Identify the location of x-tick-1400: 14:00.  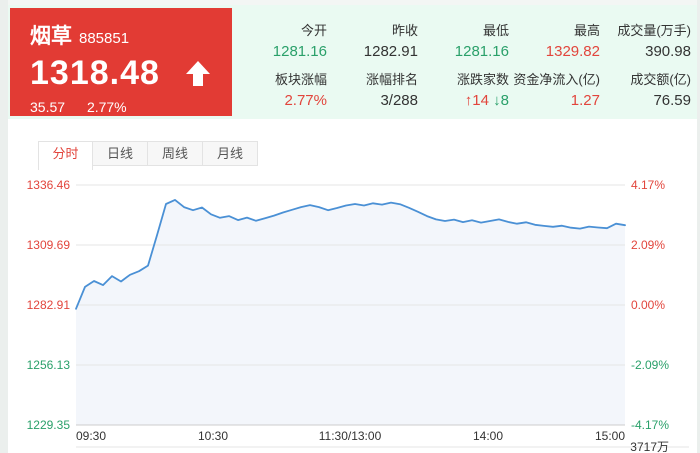
(488, 436).